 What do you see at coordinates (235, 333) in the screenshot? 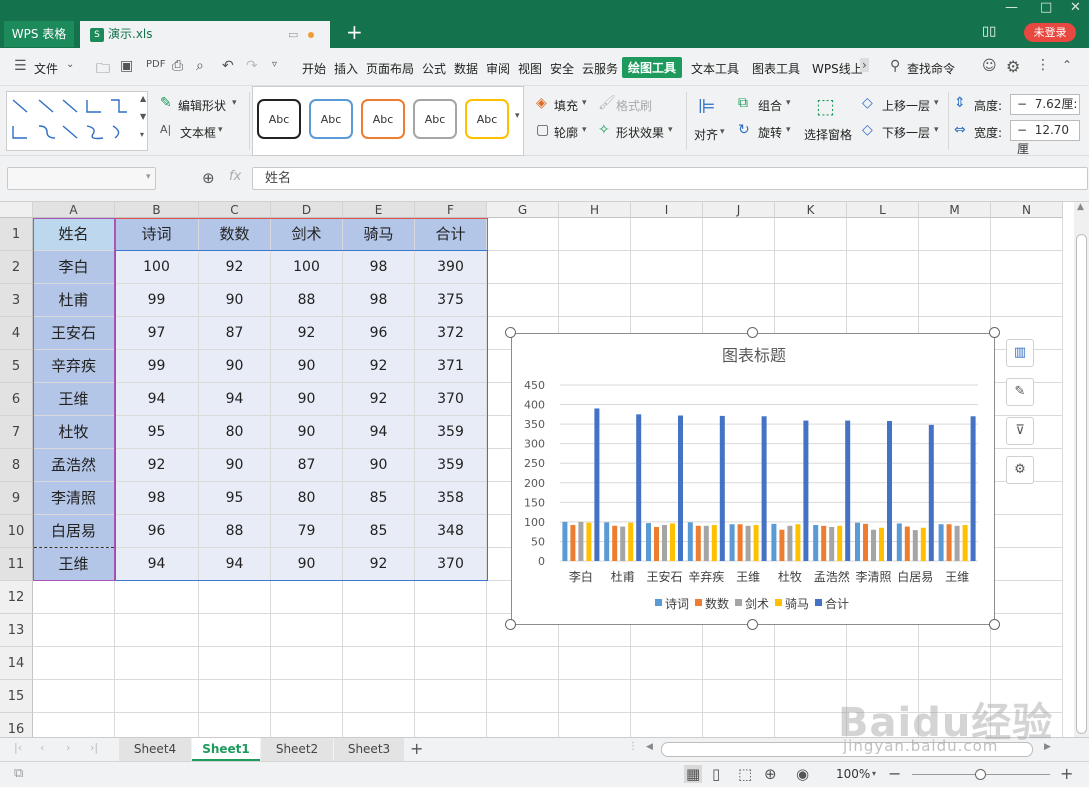
I see `value-cell: 87` at bounding box center [235, 333].